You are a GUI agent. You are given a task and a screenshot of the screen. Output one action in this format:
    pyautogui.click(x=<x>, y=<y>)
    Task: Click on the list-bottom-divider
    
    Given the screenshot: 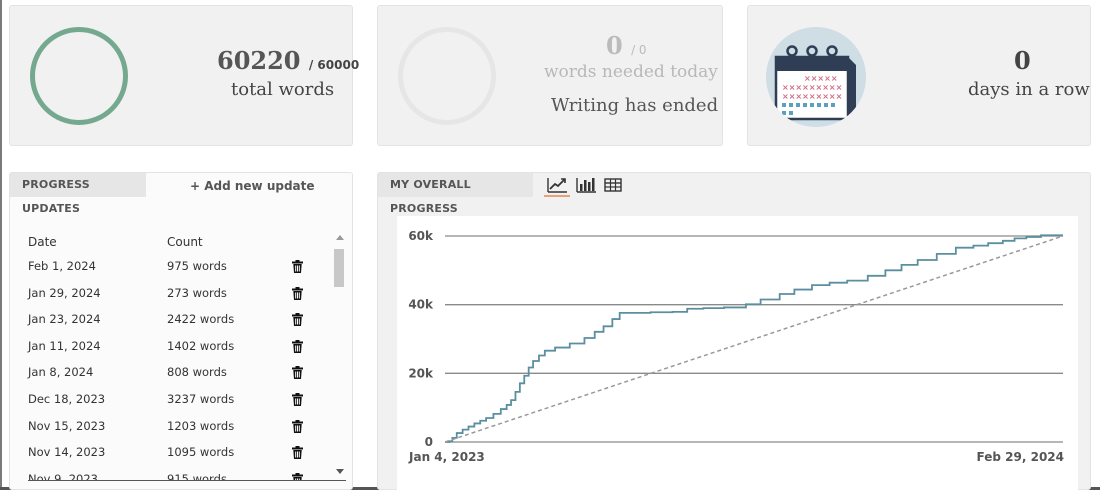 What is the action you would take?
    pyautogui.click(x=187, y=480)
    